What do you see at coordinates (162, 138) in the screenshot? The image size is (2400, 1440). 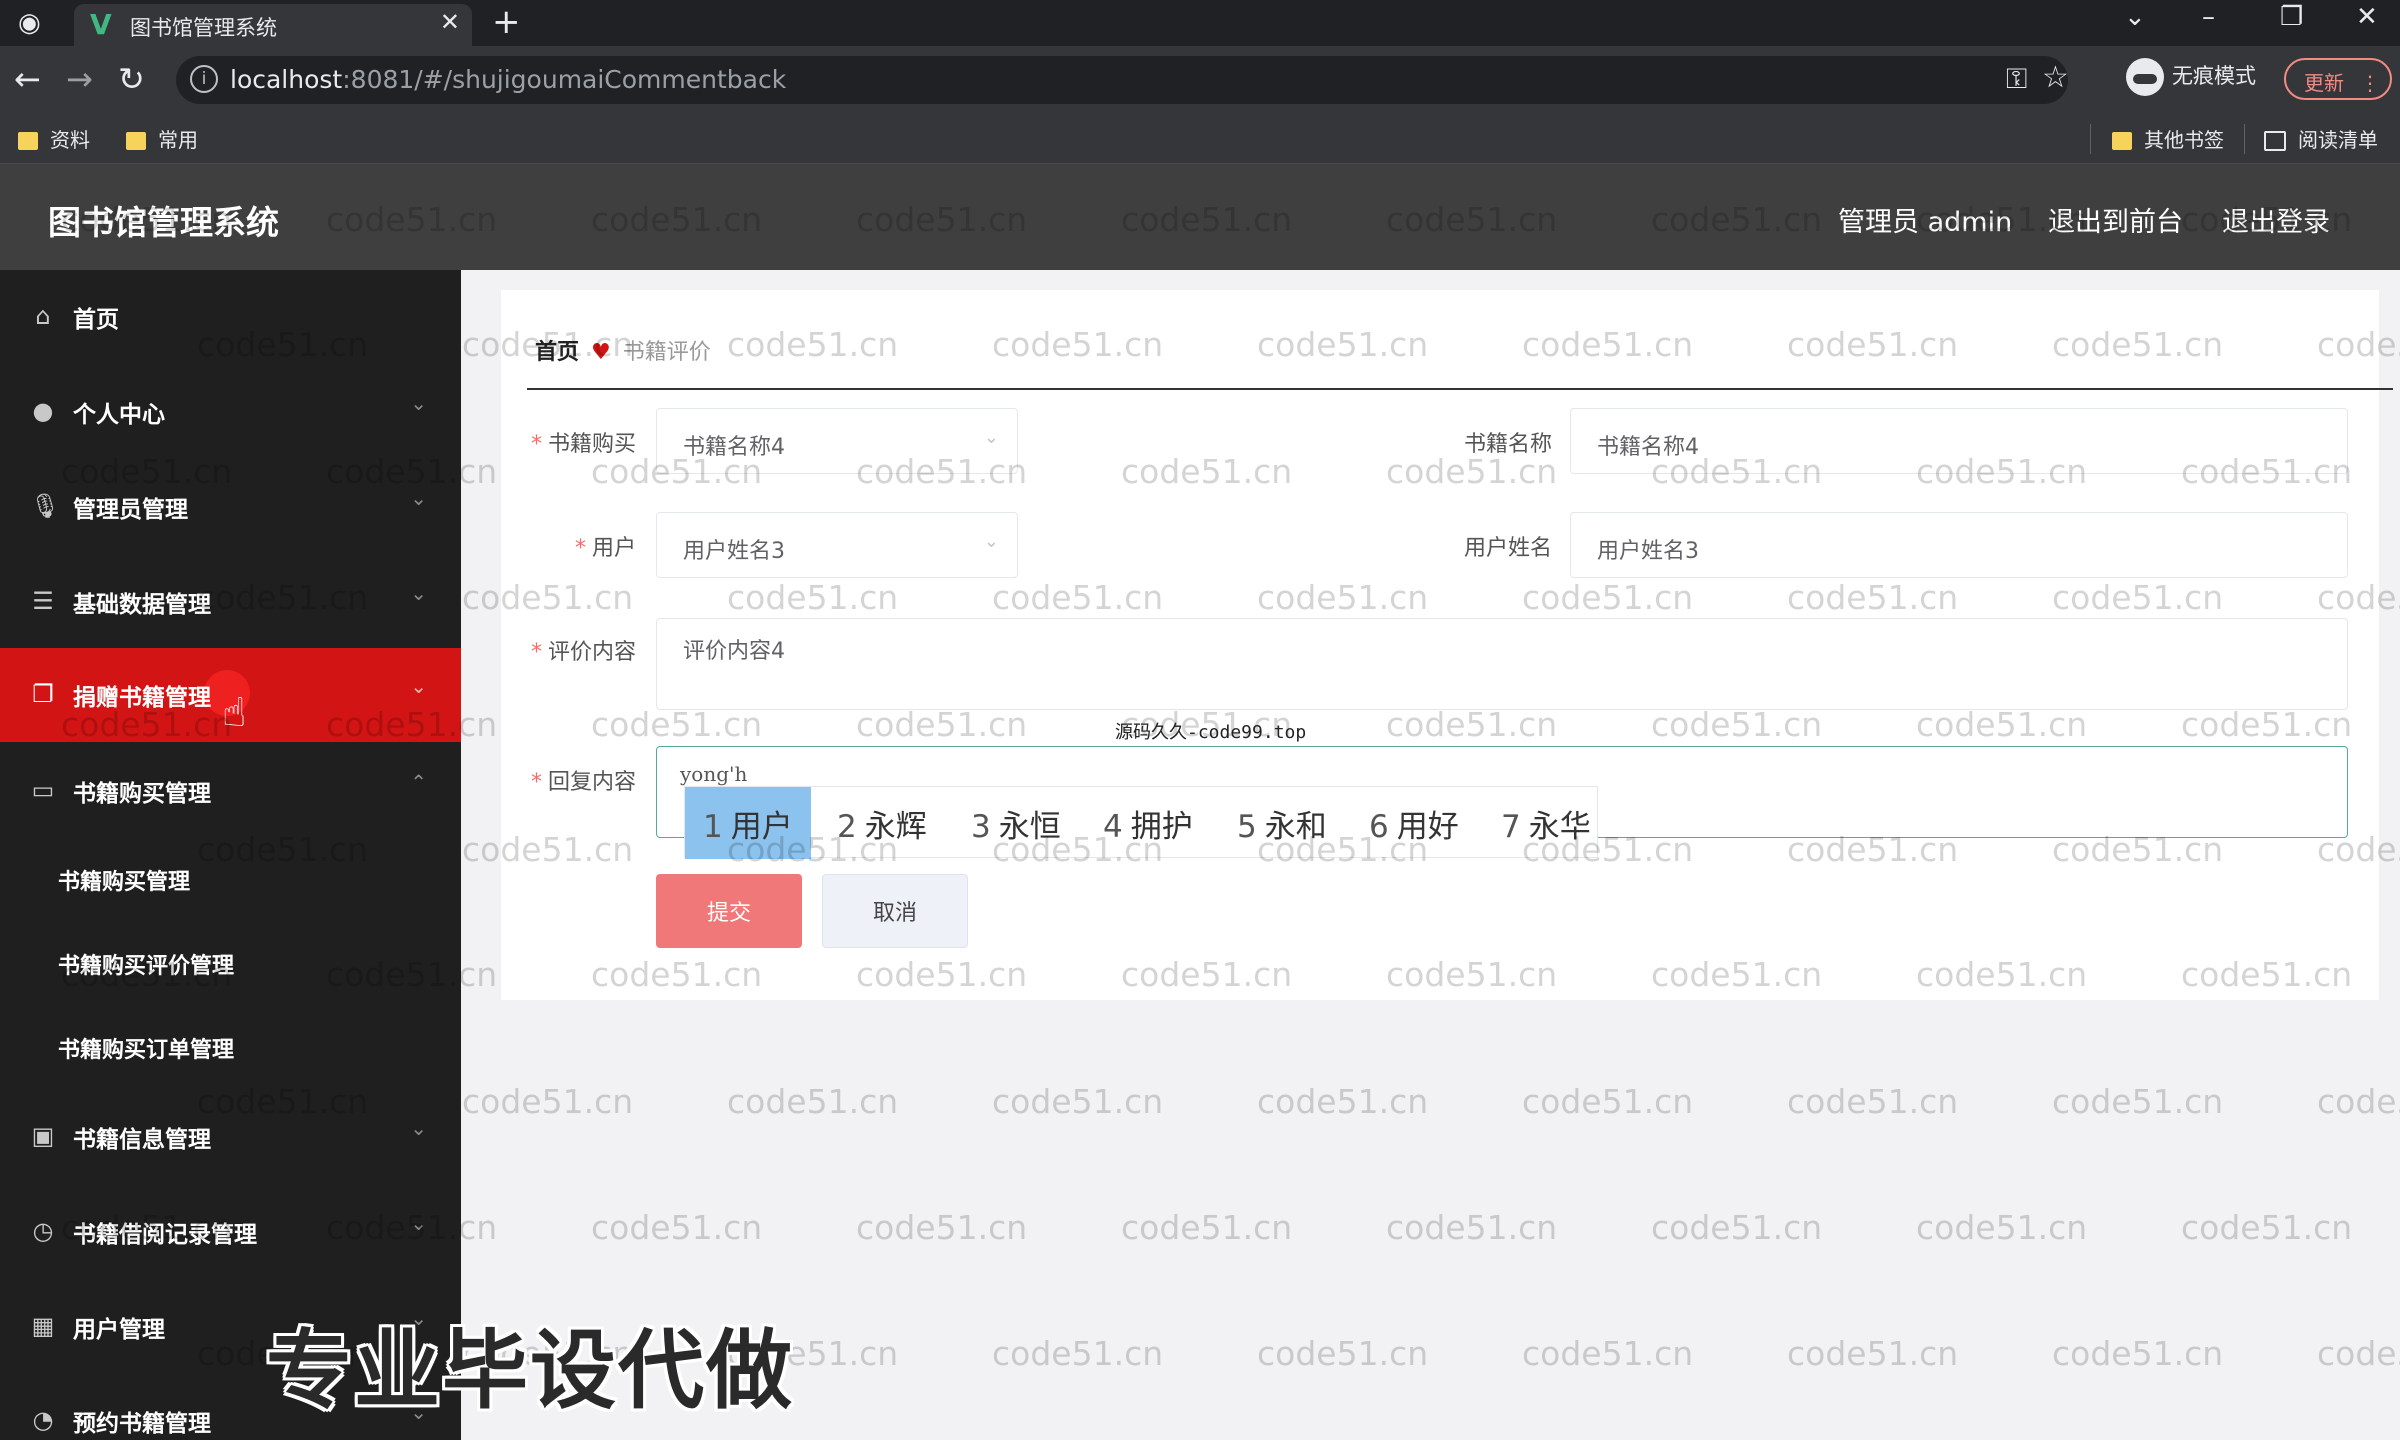 I see `bookmark-folder-1: 常用` at bounding box center [162, 138].